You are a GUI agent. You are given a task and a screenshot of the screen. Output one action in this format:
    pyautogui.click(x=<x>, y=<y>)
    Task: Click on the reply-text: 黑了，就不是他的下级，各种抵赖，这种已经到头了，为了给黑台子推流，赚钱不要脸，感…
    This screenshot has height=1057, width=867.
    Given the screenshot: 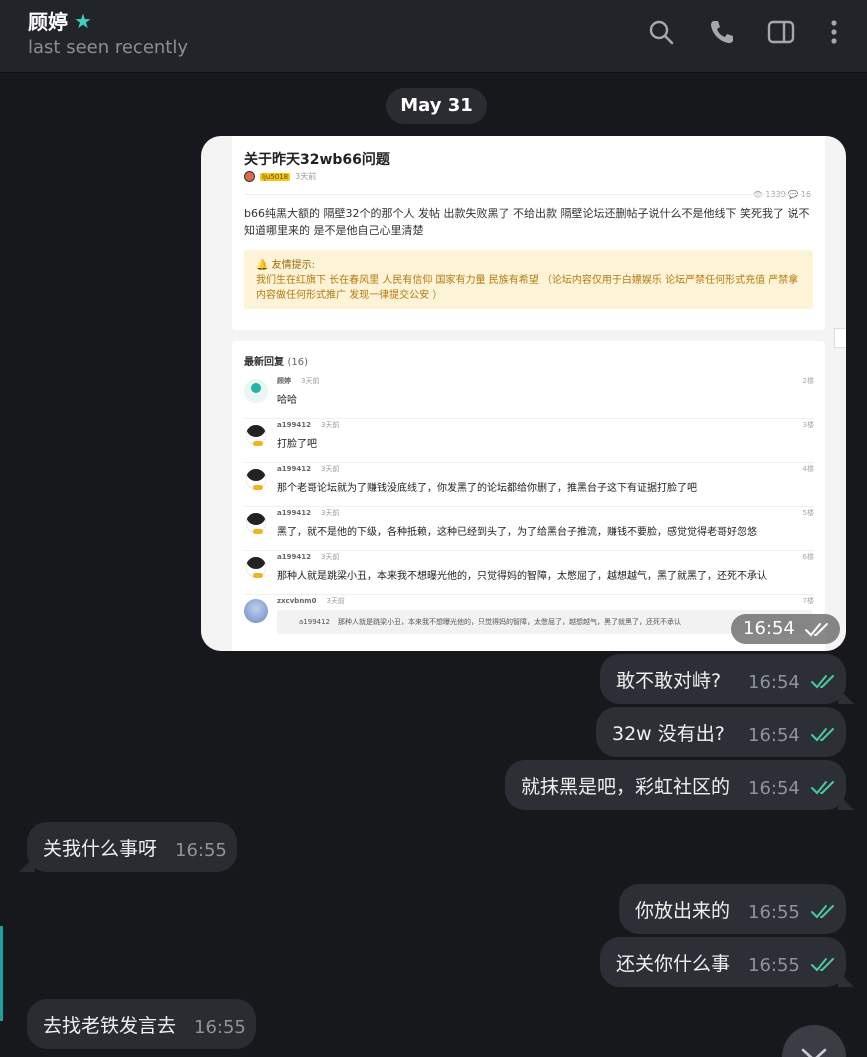 What is the action you would take?
    pyautogui.click(x=517, y=532)
    